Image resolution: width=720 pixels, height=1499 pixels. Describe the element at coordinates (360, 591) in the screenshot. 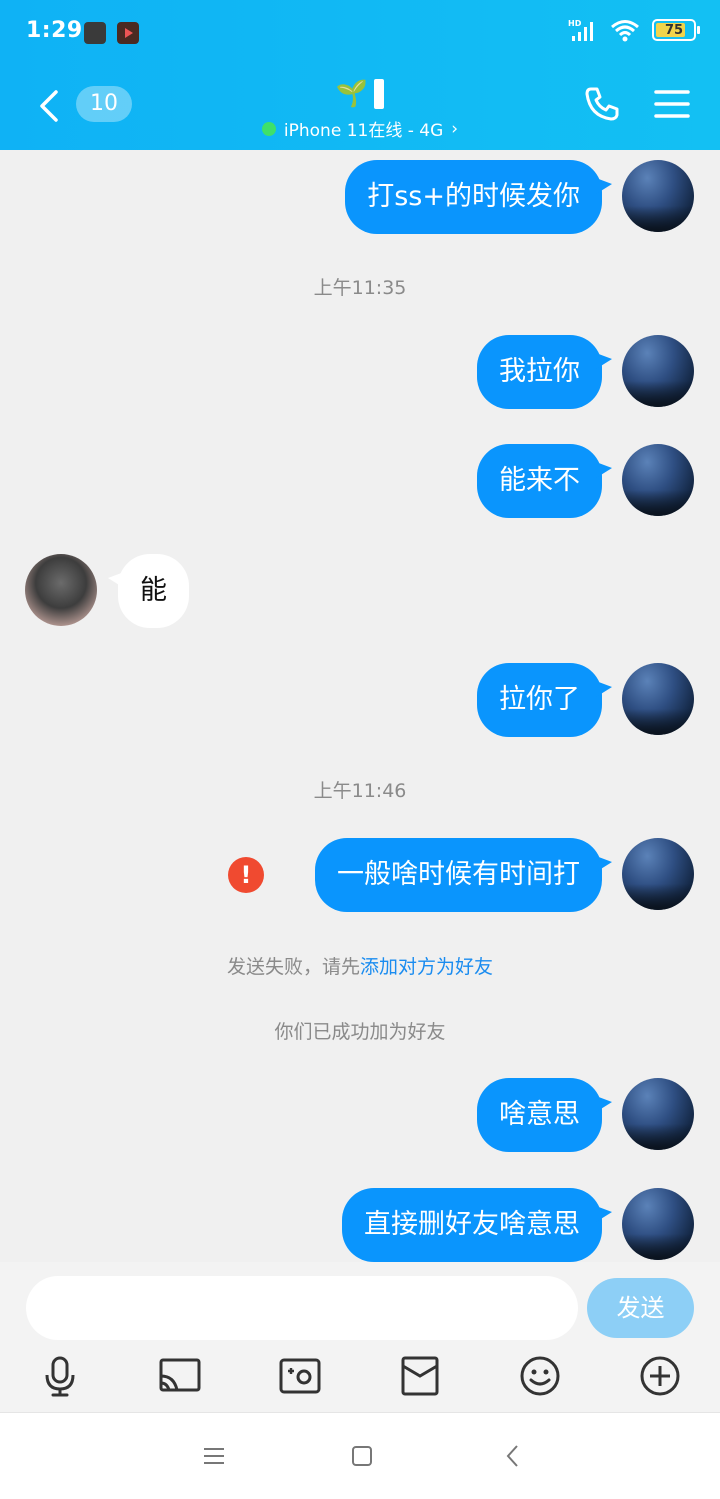

I see `message-row: 能` at that location.